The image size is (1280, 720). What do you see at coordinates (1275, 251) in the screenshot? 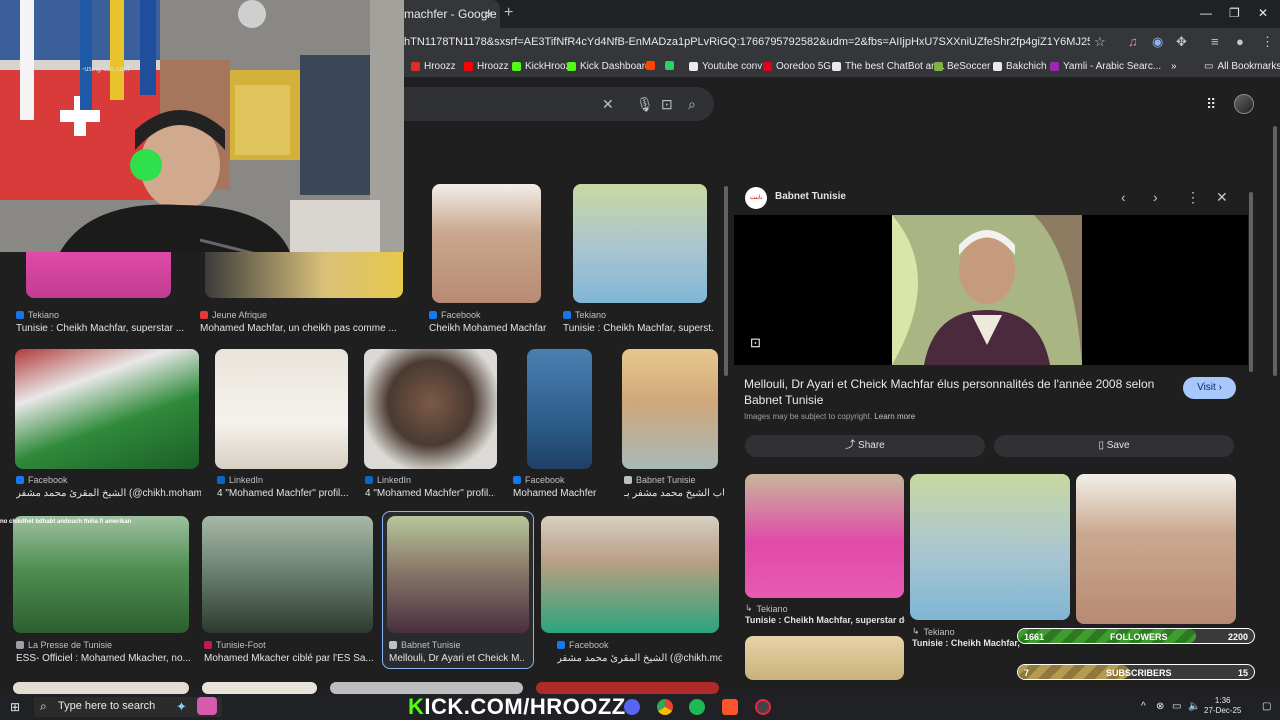
I see `page-scrollbar` at bounding box center [1275, 251].